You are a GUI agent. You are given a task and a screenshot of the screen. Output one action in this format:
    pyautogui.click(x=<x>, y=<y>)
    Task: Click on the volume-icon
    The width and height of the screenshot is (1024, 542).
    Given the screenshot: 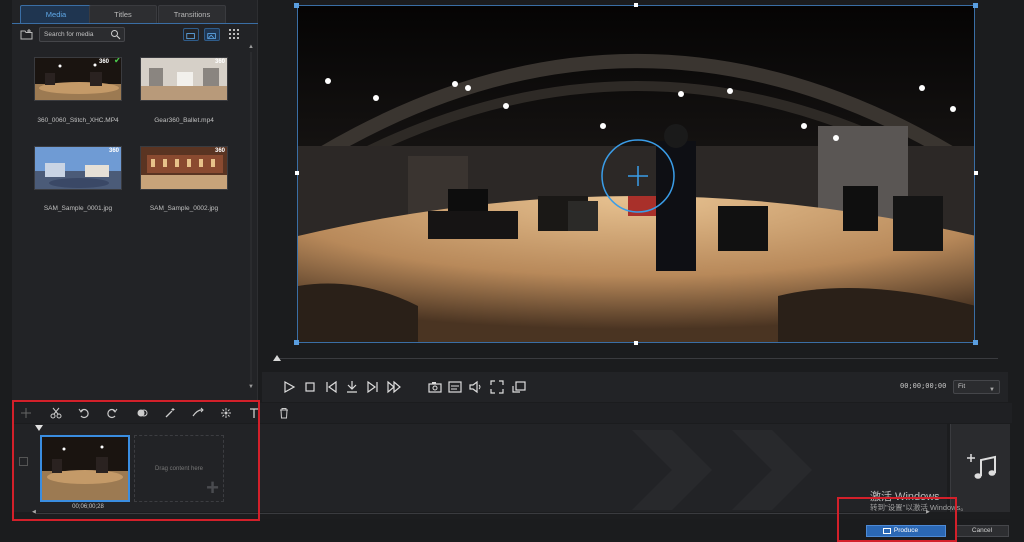 What is the action you would take?
    pyautogui.click(x=475, y=387)
    